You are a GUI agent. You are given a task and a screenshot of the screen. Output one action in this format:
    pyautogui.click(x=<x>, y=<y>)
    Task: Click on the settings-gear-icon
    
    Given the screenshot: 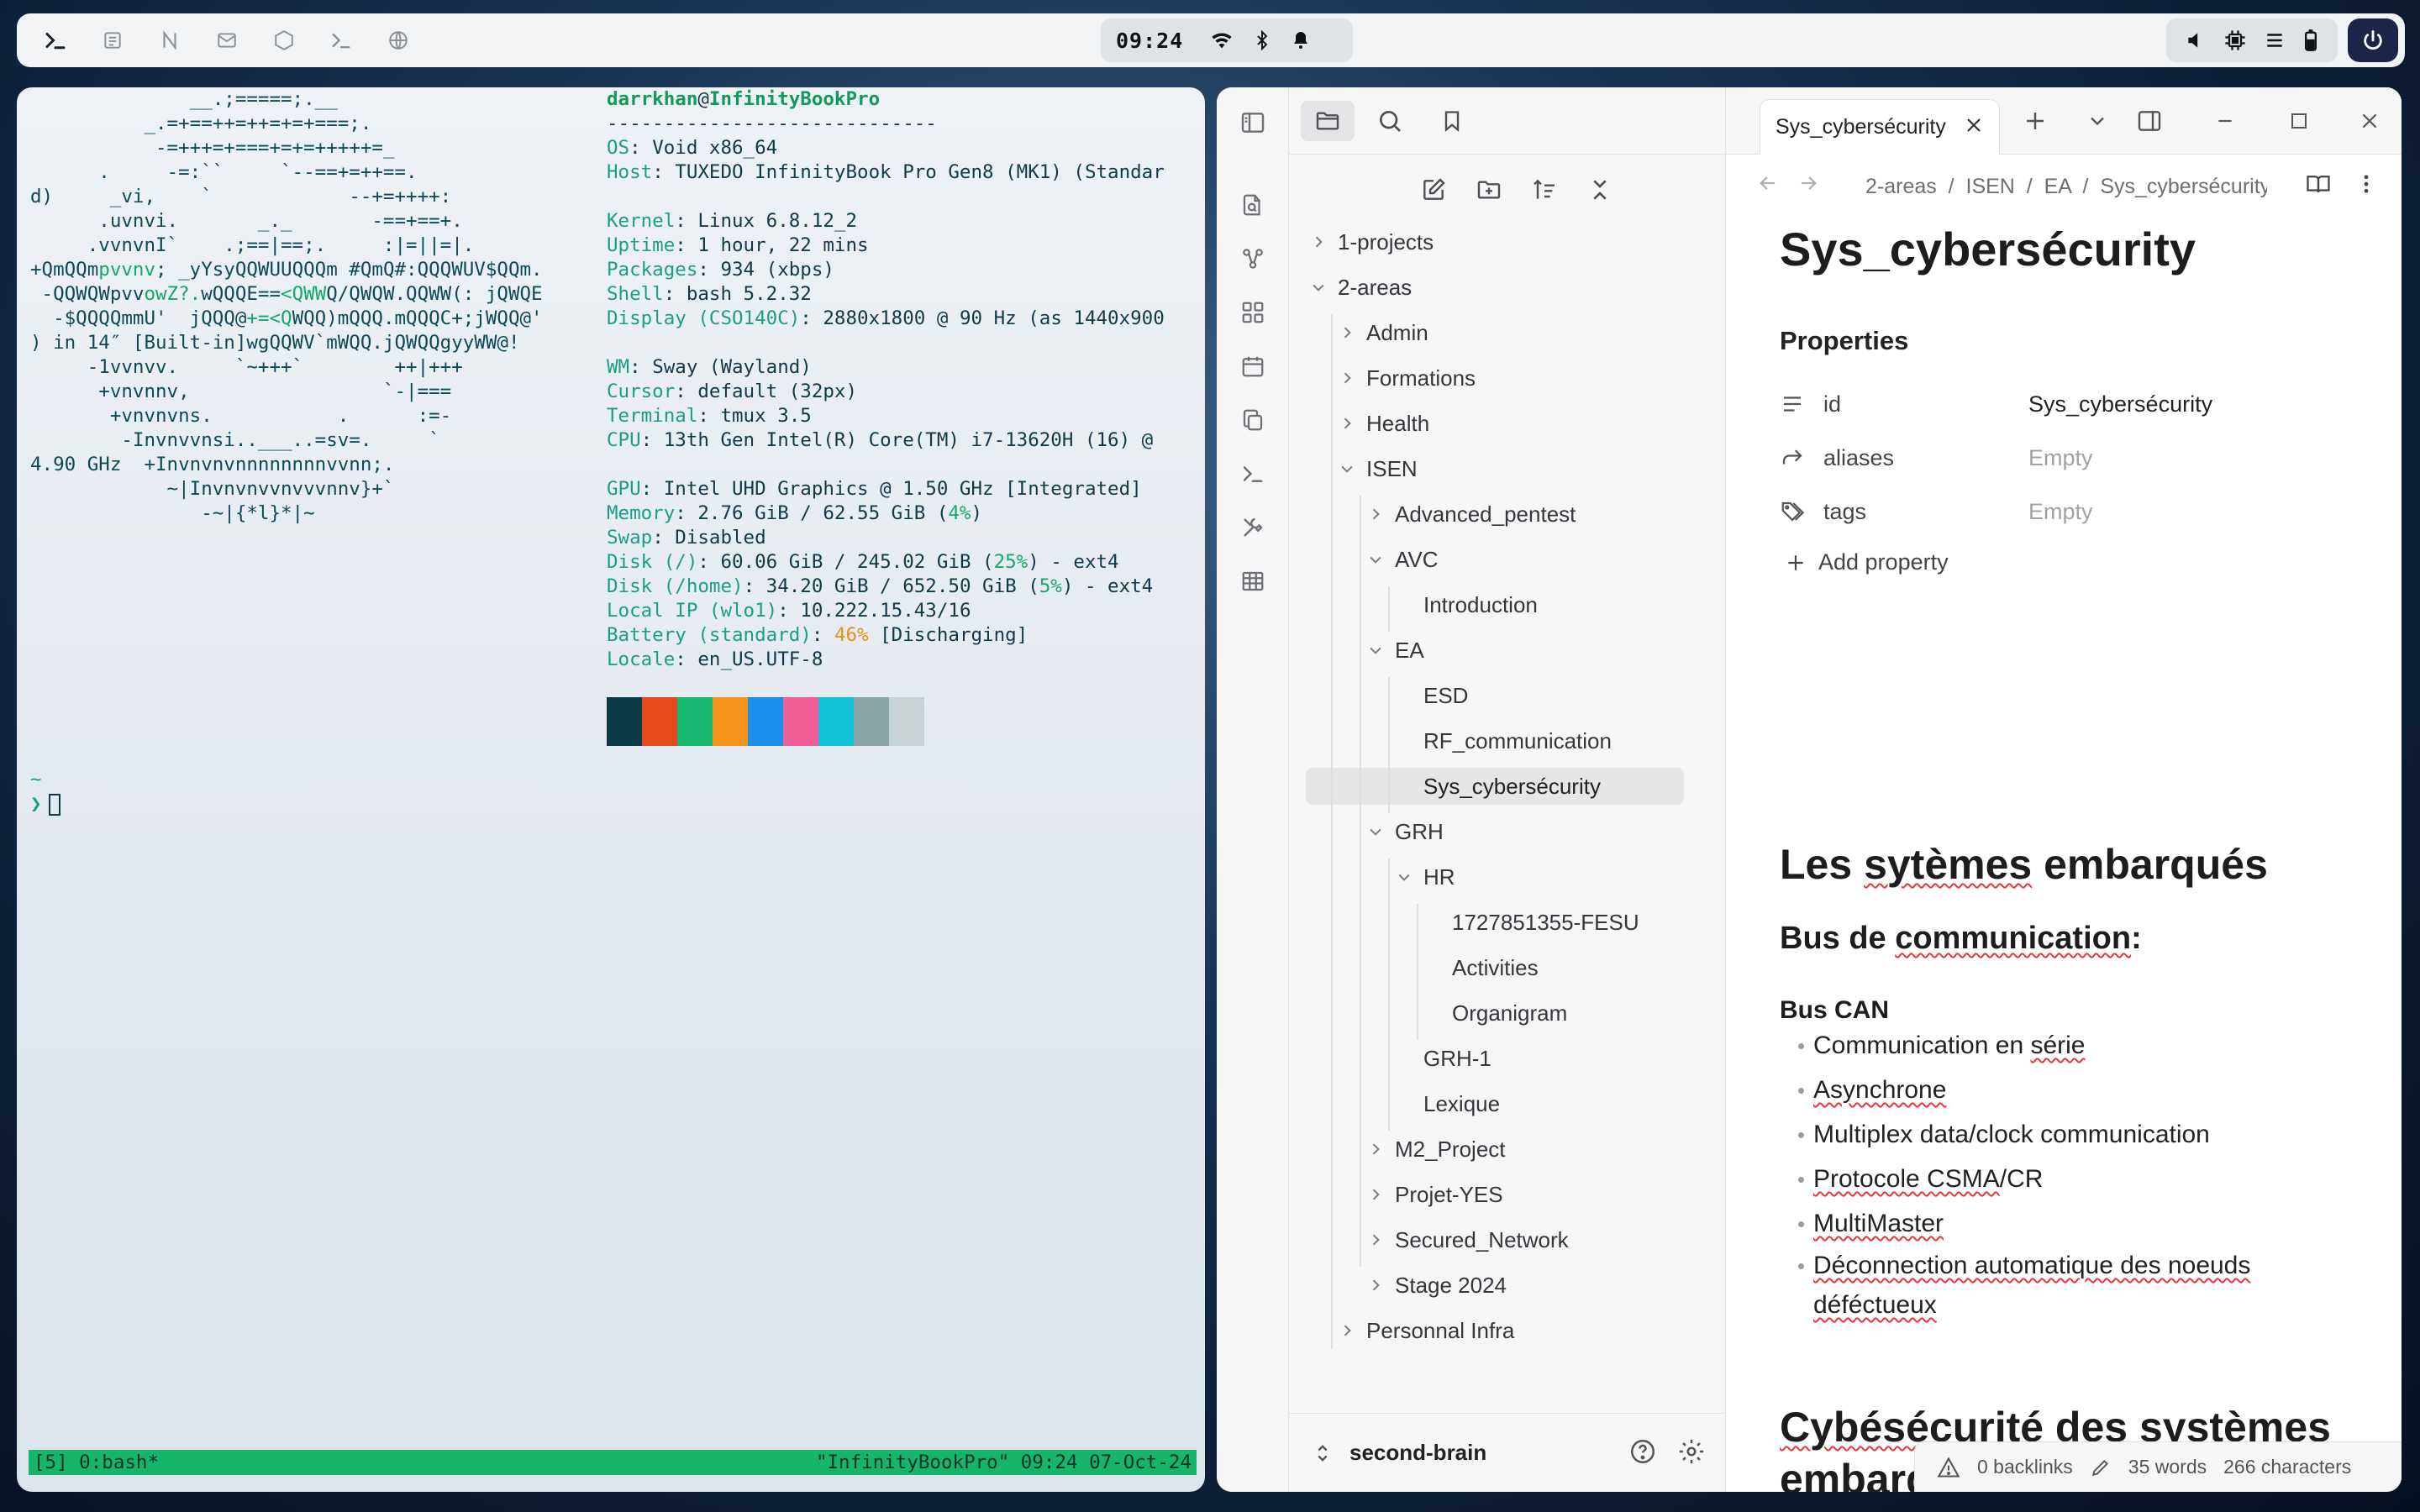 What is the action you would take?
    pyautogui.click(x=1691, y=1451)
    